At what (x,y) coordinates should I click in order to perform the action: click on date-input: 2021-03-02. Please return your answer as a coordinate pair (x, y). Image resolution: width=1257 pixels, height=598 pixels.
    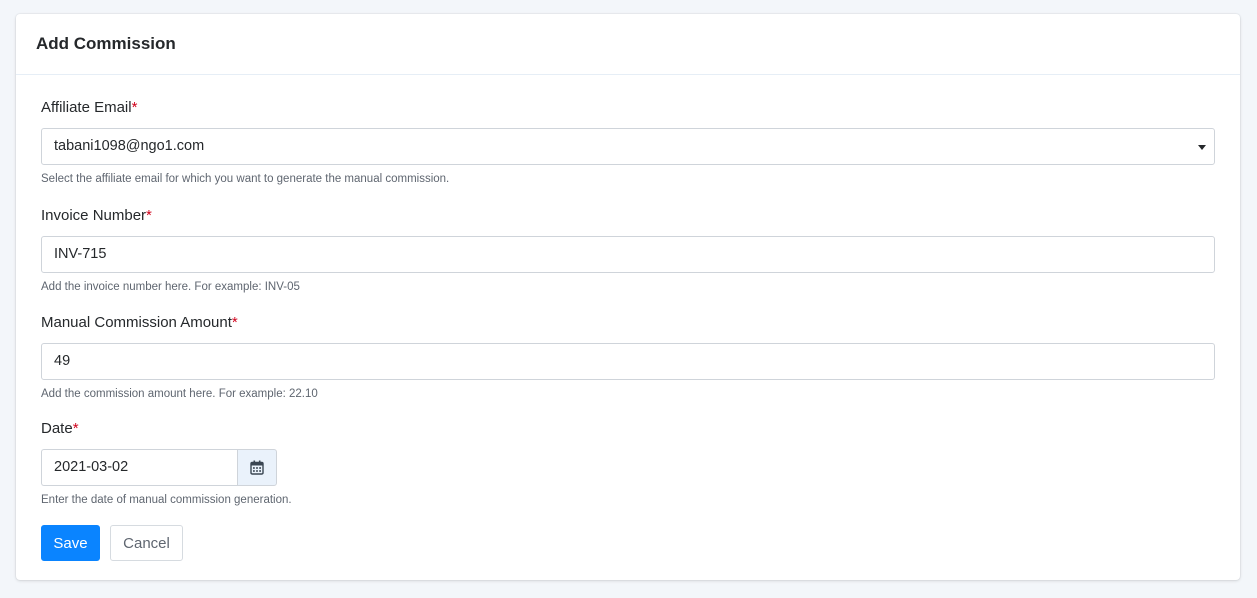
    Looking at the image, I should click on (139, 467).